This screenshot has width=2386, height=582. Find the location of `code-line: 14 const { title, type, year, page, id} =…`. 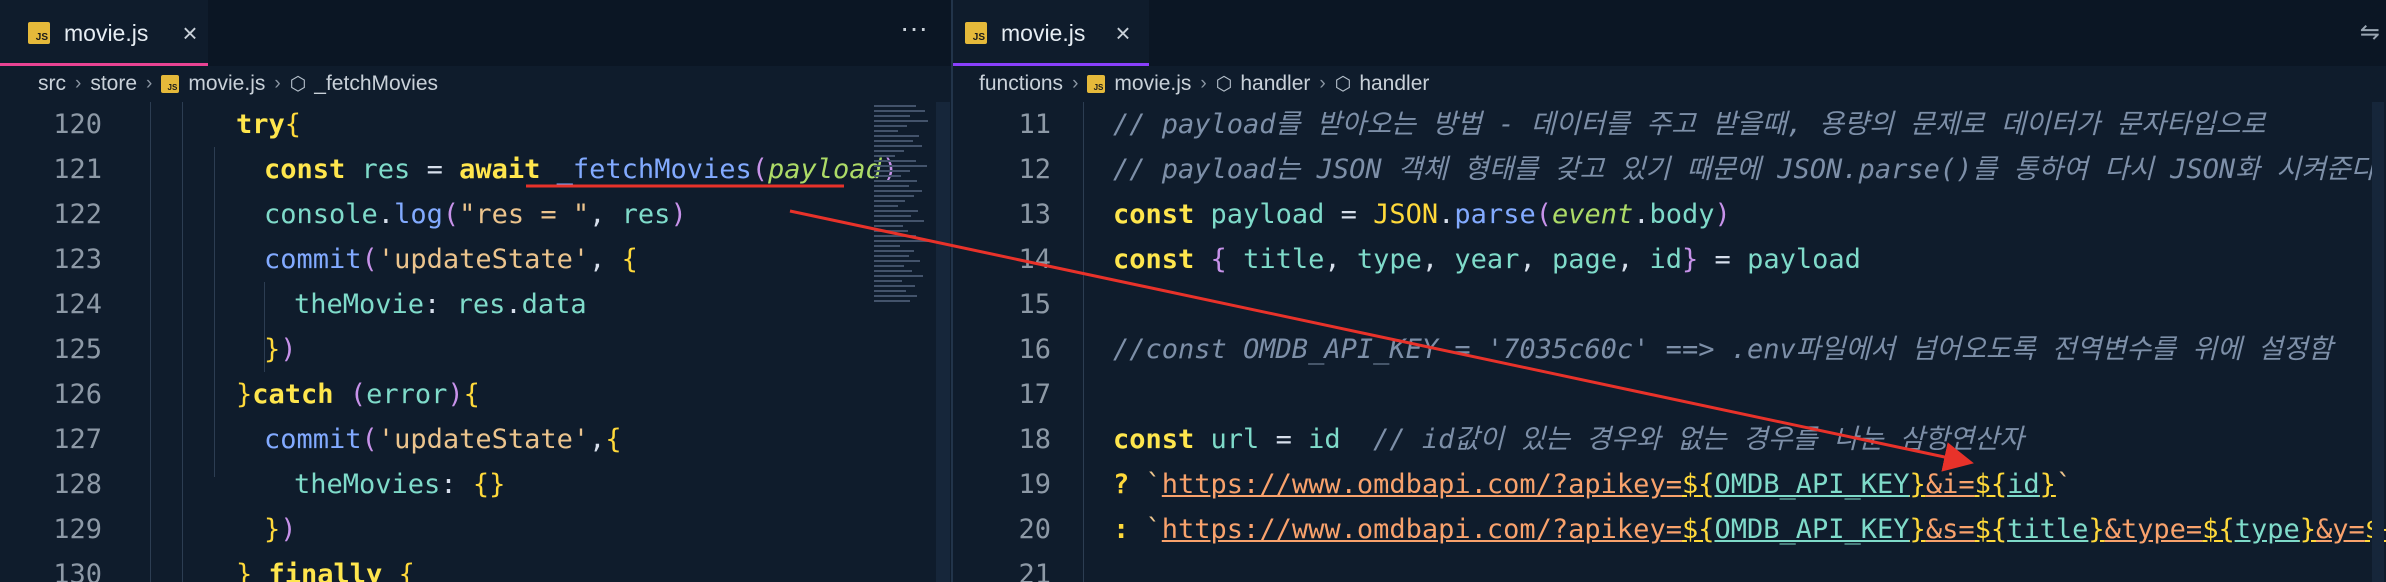

code-line: 14 const { title, type, year, page, id} =… is located at coordinates (1669, 259).